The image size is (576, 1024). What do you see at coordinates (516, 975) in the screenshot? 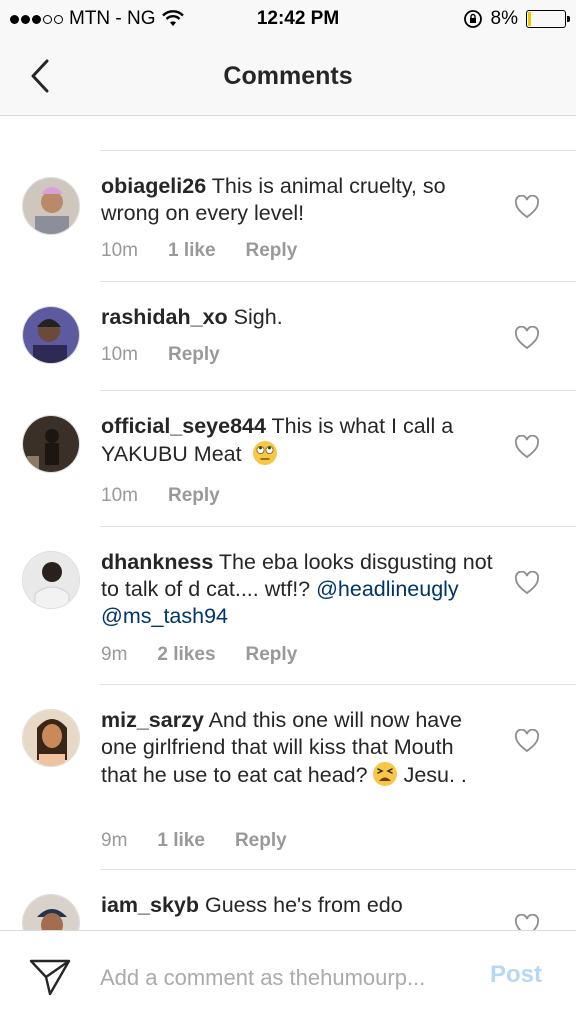
I see `post-button: Post` at bounding box center [516, 975].